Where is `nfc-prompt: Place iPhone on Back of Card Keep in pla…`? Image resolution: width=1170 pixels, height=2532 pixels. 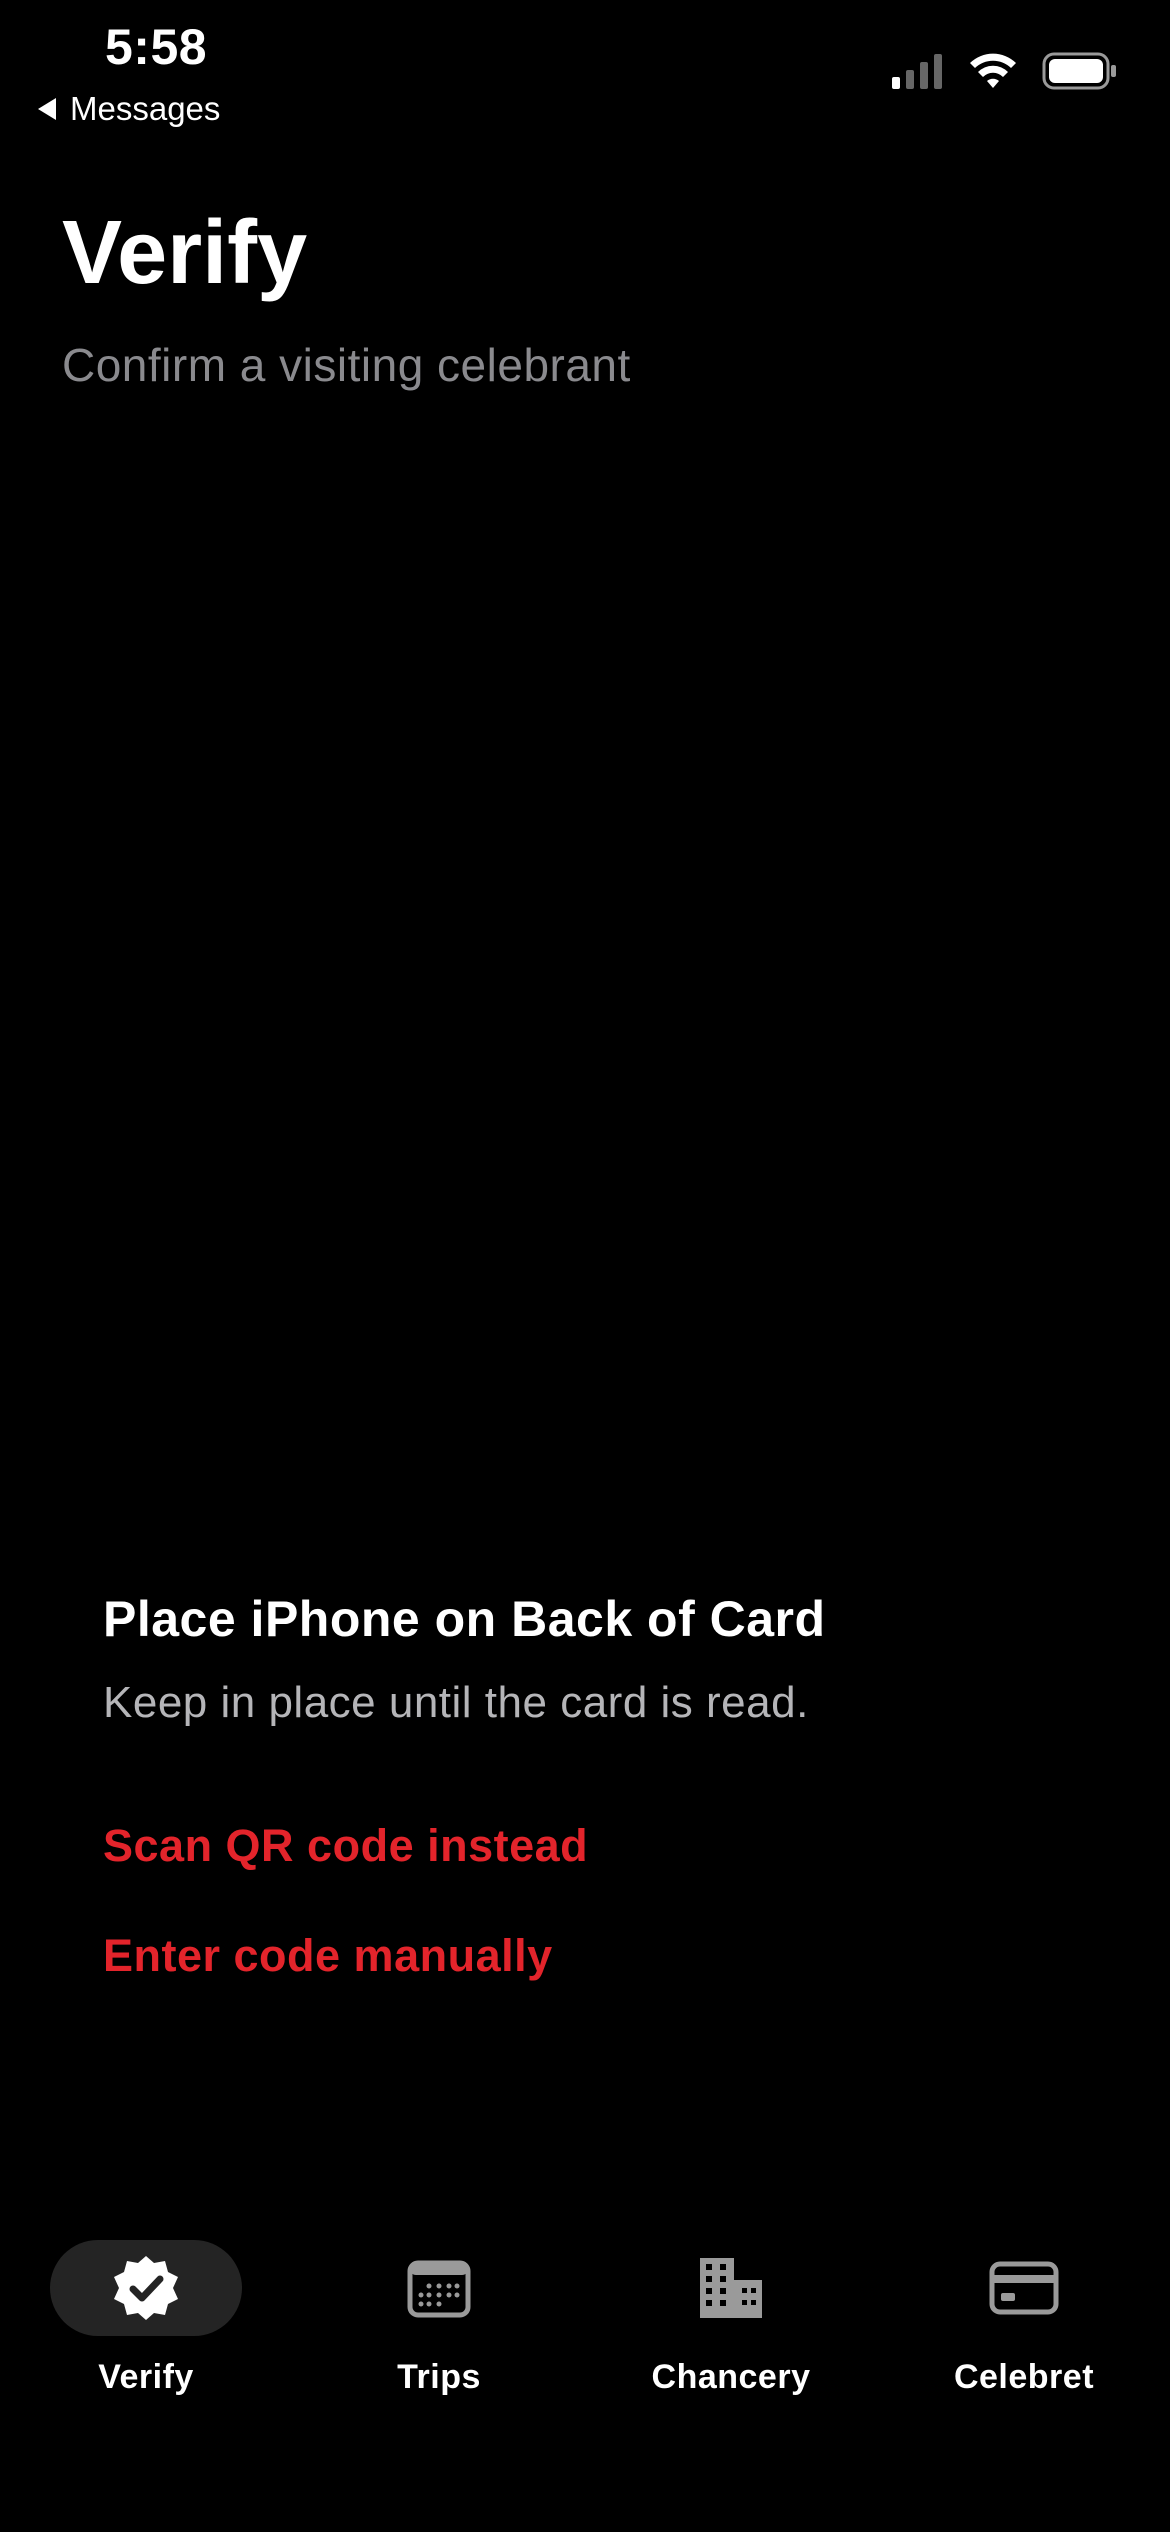
nfc-prompt: Place iPhone on Back of Card Keep in pla… is located at coordinates (593, 1785).